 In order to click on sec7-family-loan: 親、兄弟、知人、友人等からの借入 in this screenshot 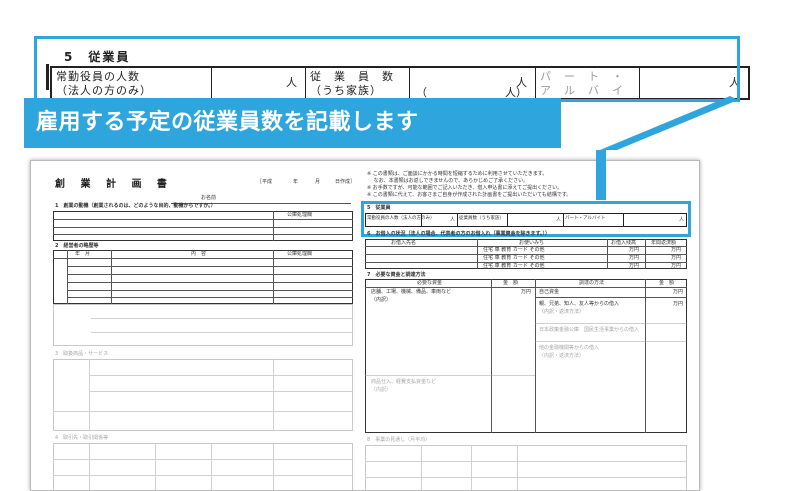, I will do `click(579, 304)`.